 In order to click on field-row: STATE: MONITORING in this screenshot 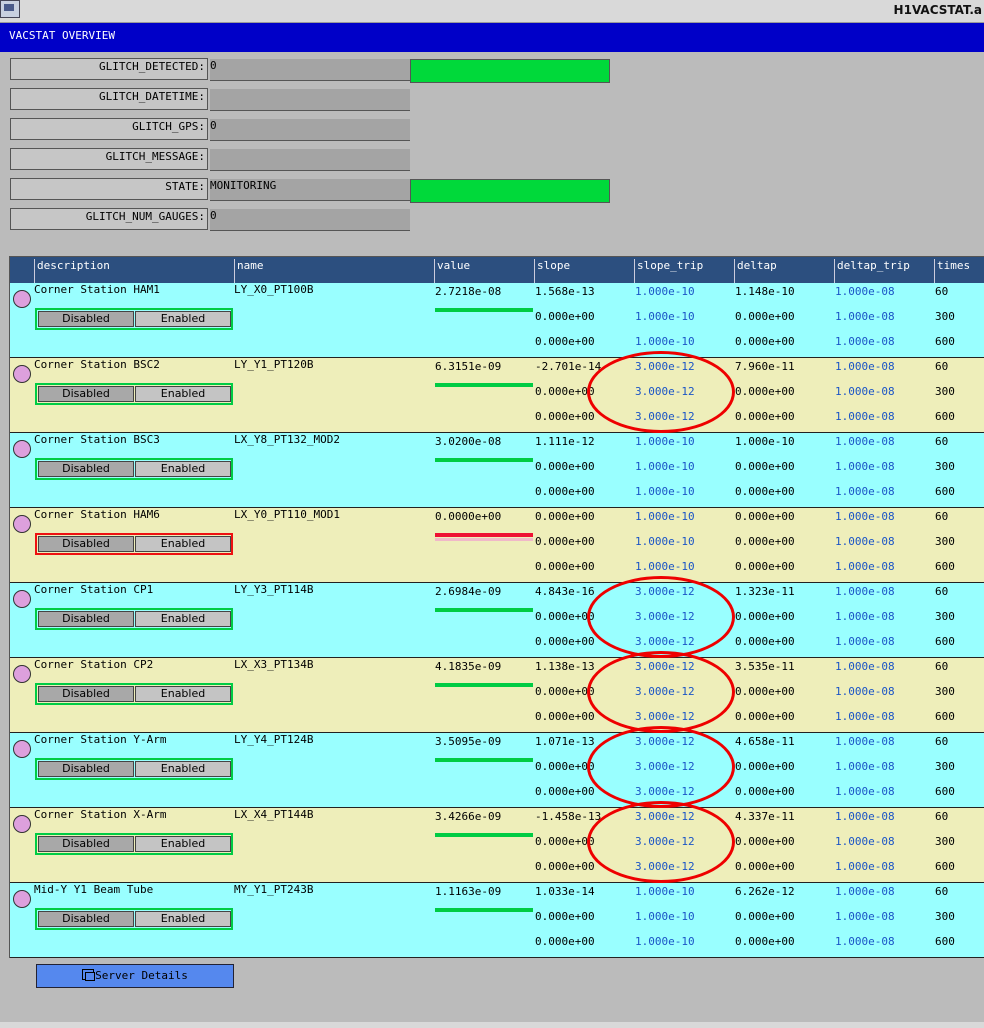, I will do `click(310, 190)`.